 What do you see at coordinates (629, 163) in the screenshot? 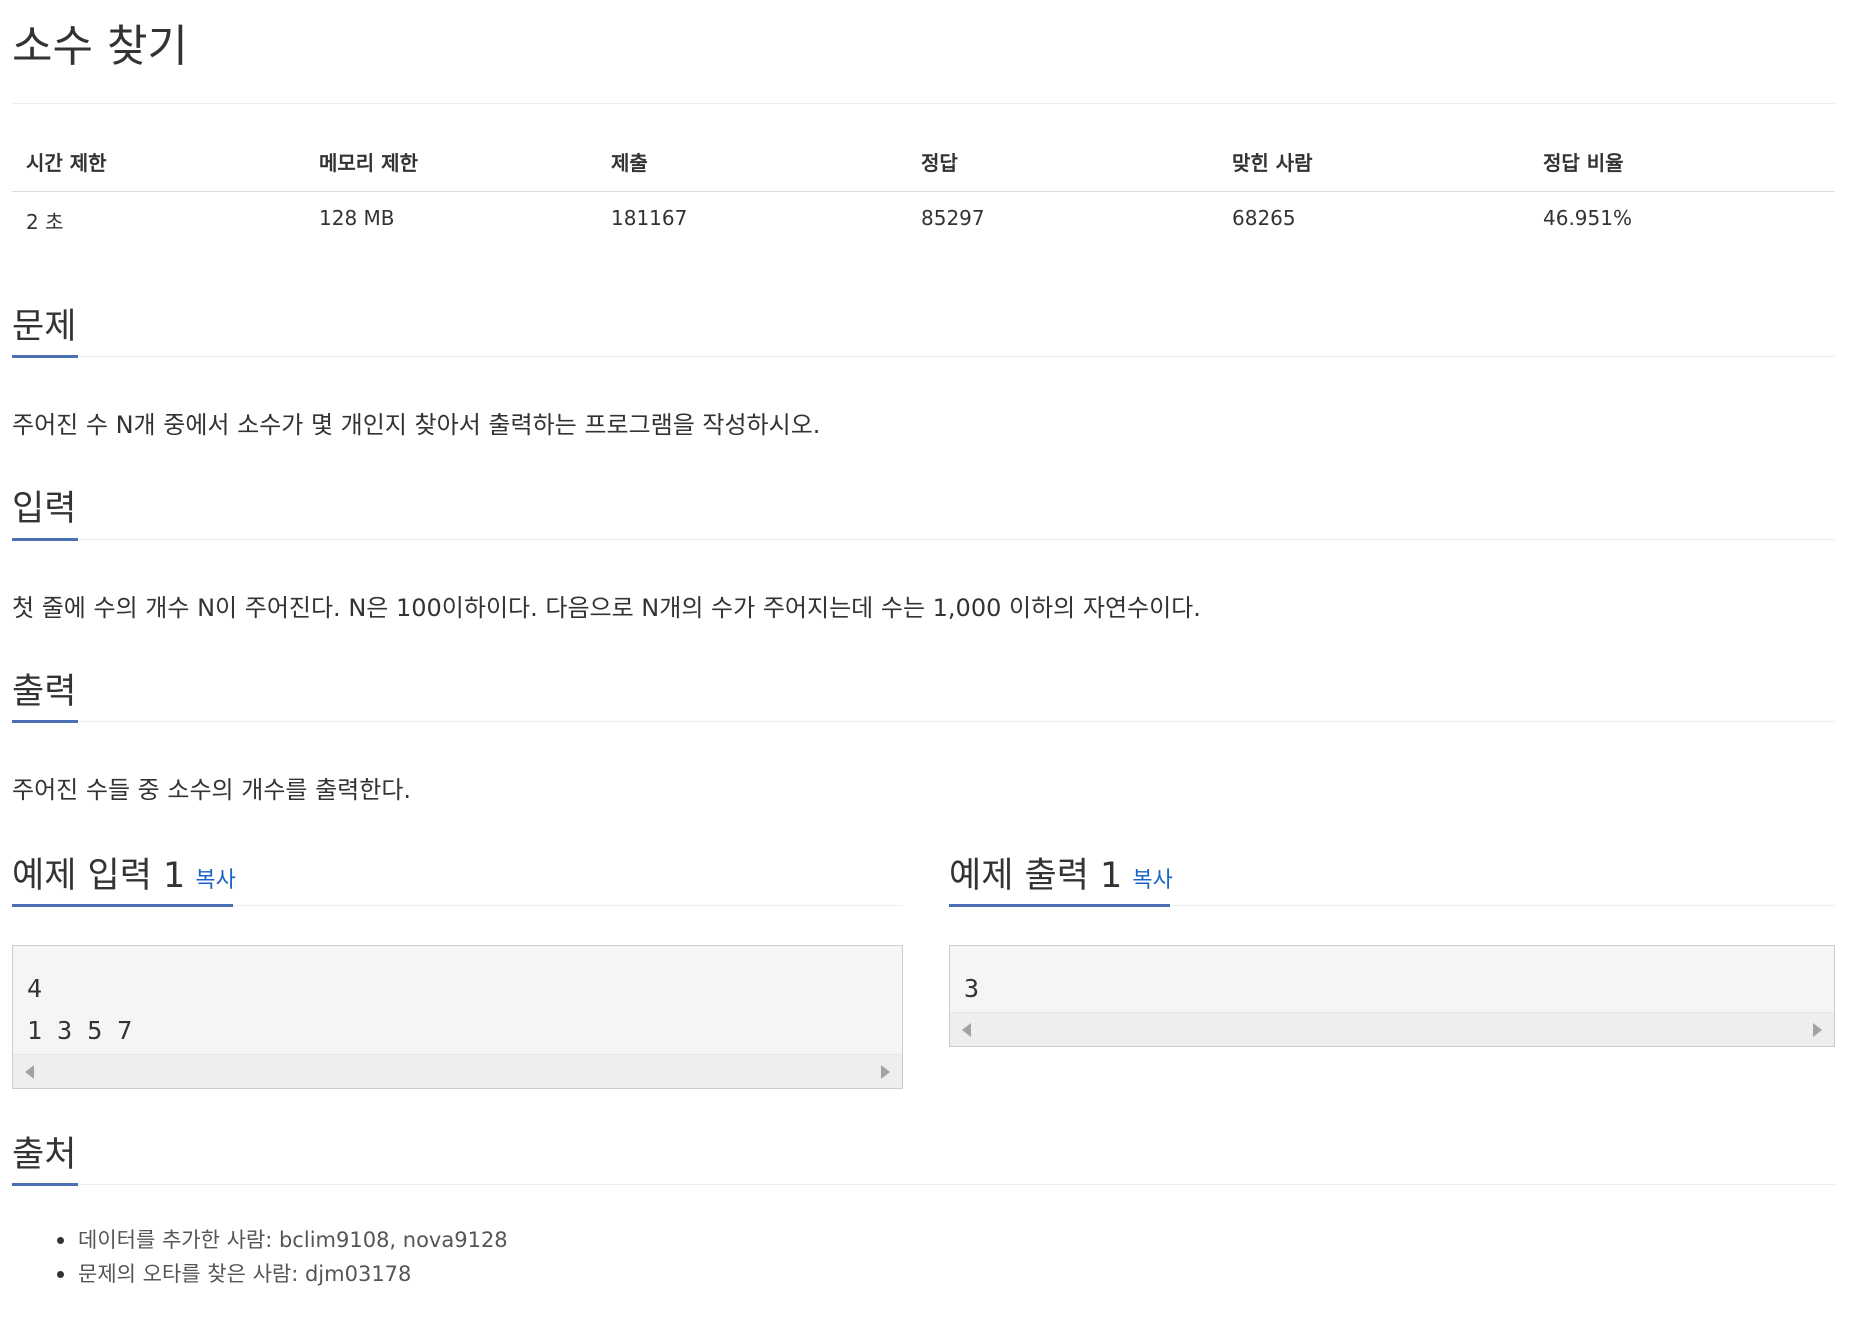
I see `stats-header-submissions: 제출` at bounding box center [629, 163].